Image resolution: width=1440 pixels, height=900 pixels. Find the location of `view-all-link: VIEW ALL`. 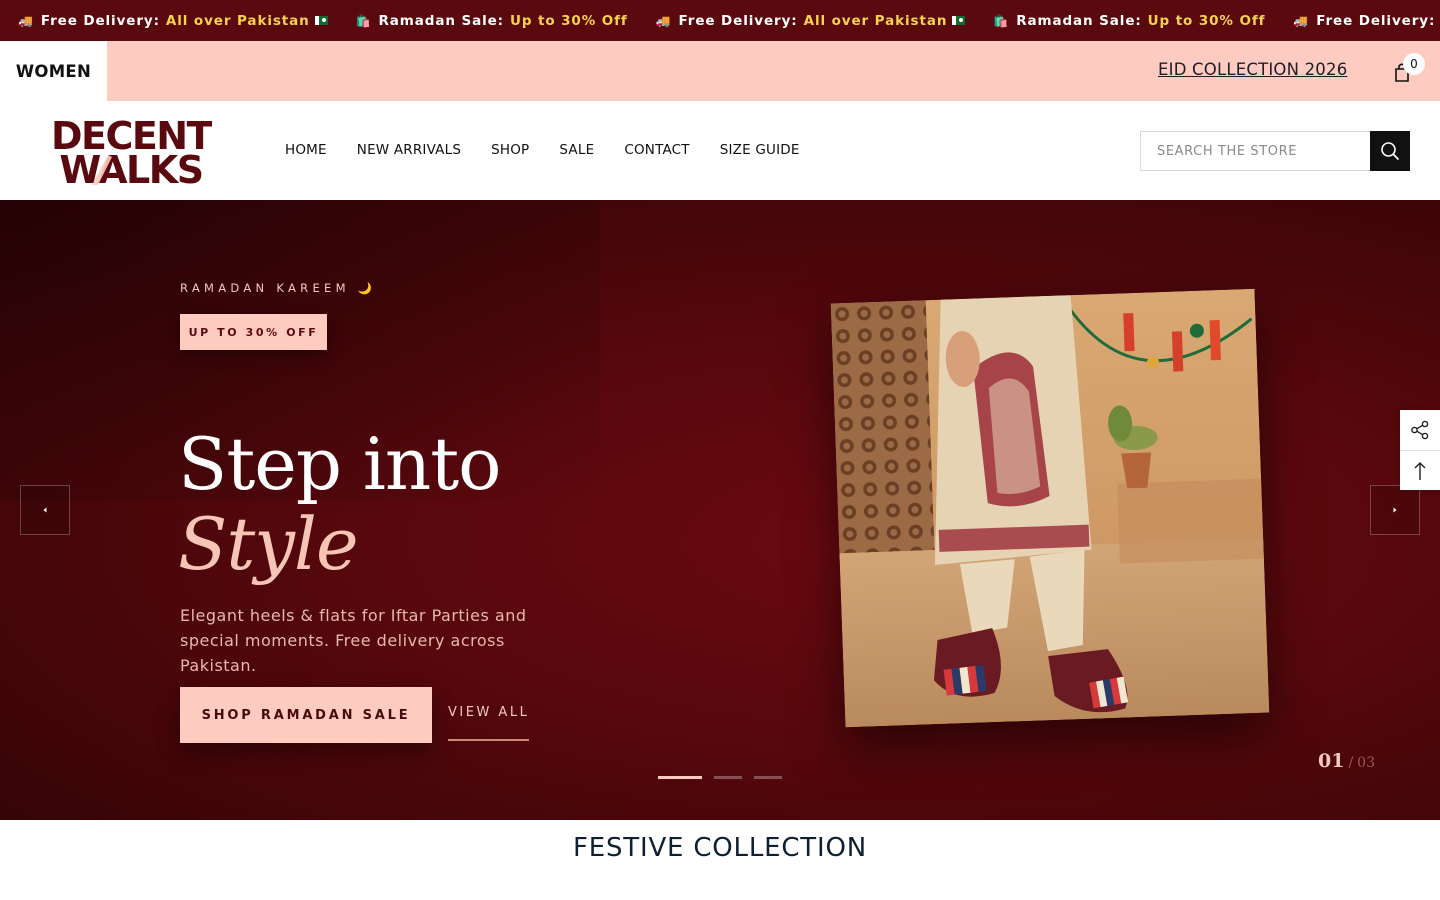

view-all-link: VIEW ALL is located at coordinates (489, 723).